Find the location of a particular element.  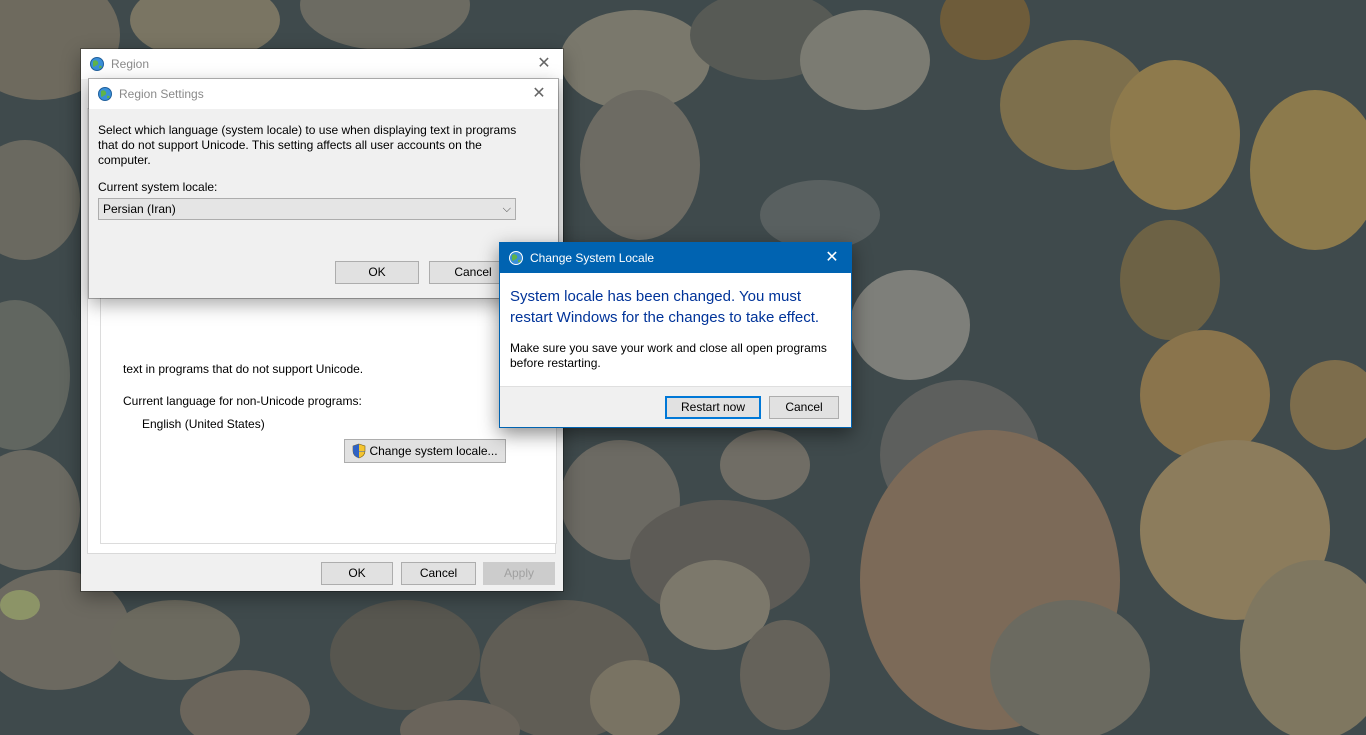

uac-shield-icon is located at coordinates (359, 451).